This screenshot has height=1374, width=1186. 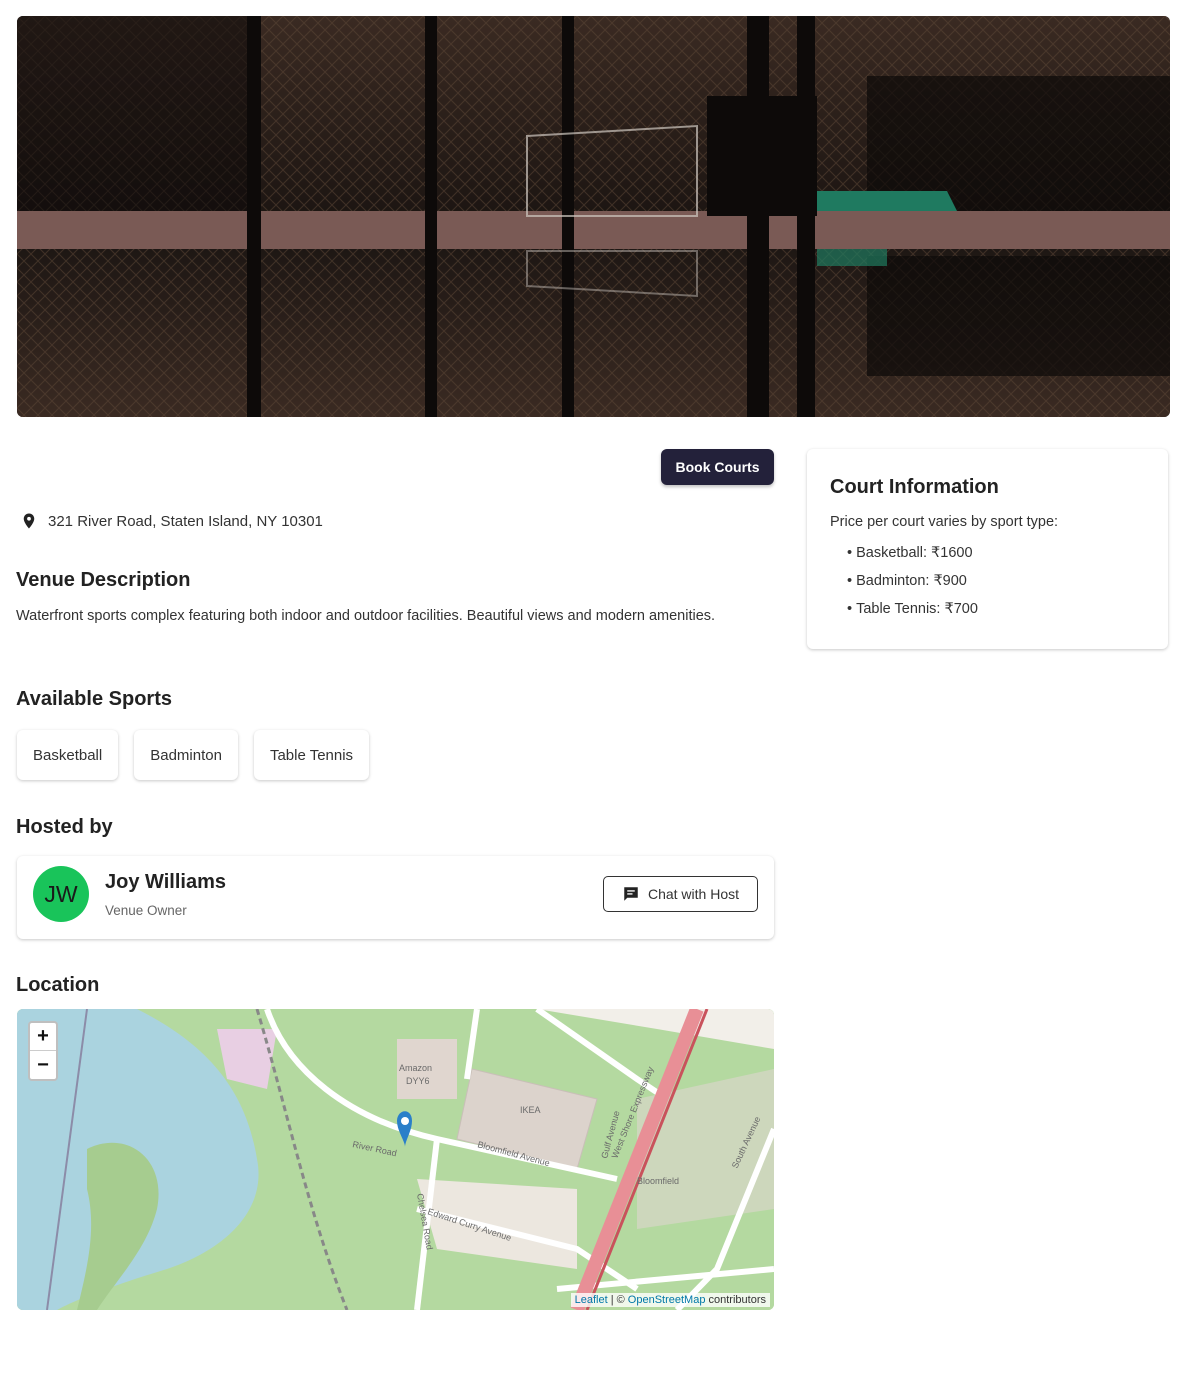 I want to click on leaflet-link: Leaflet, so click(x=591, y=1300).